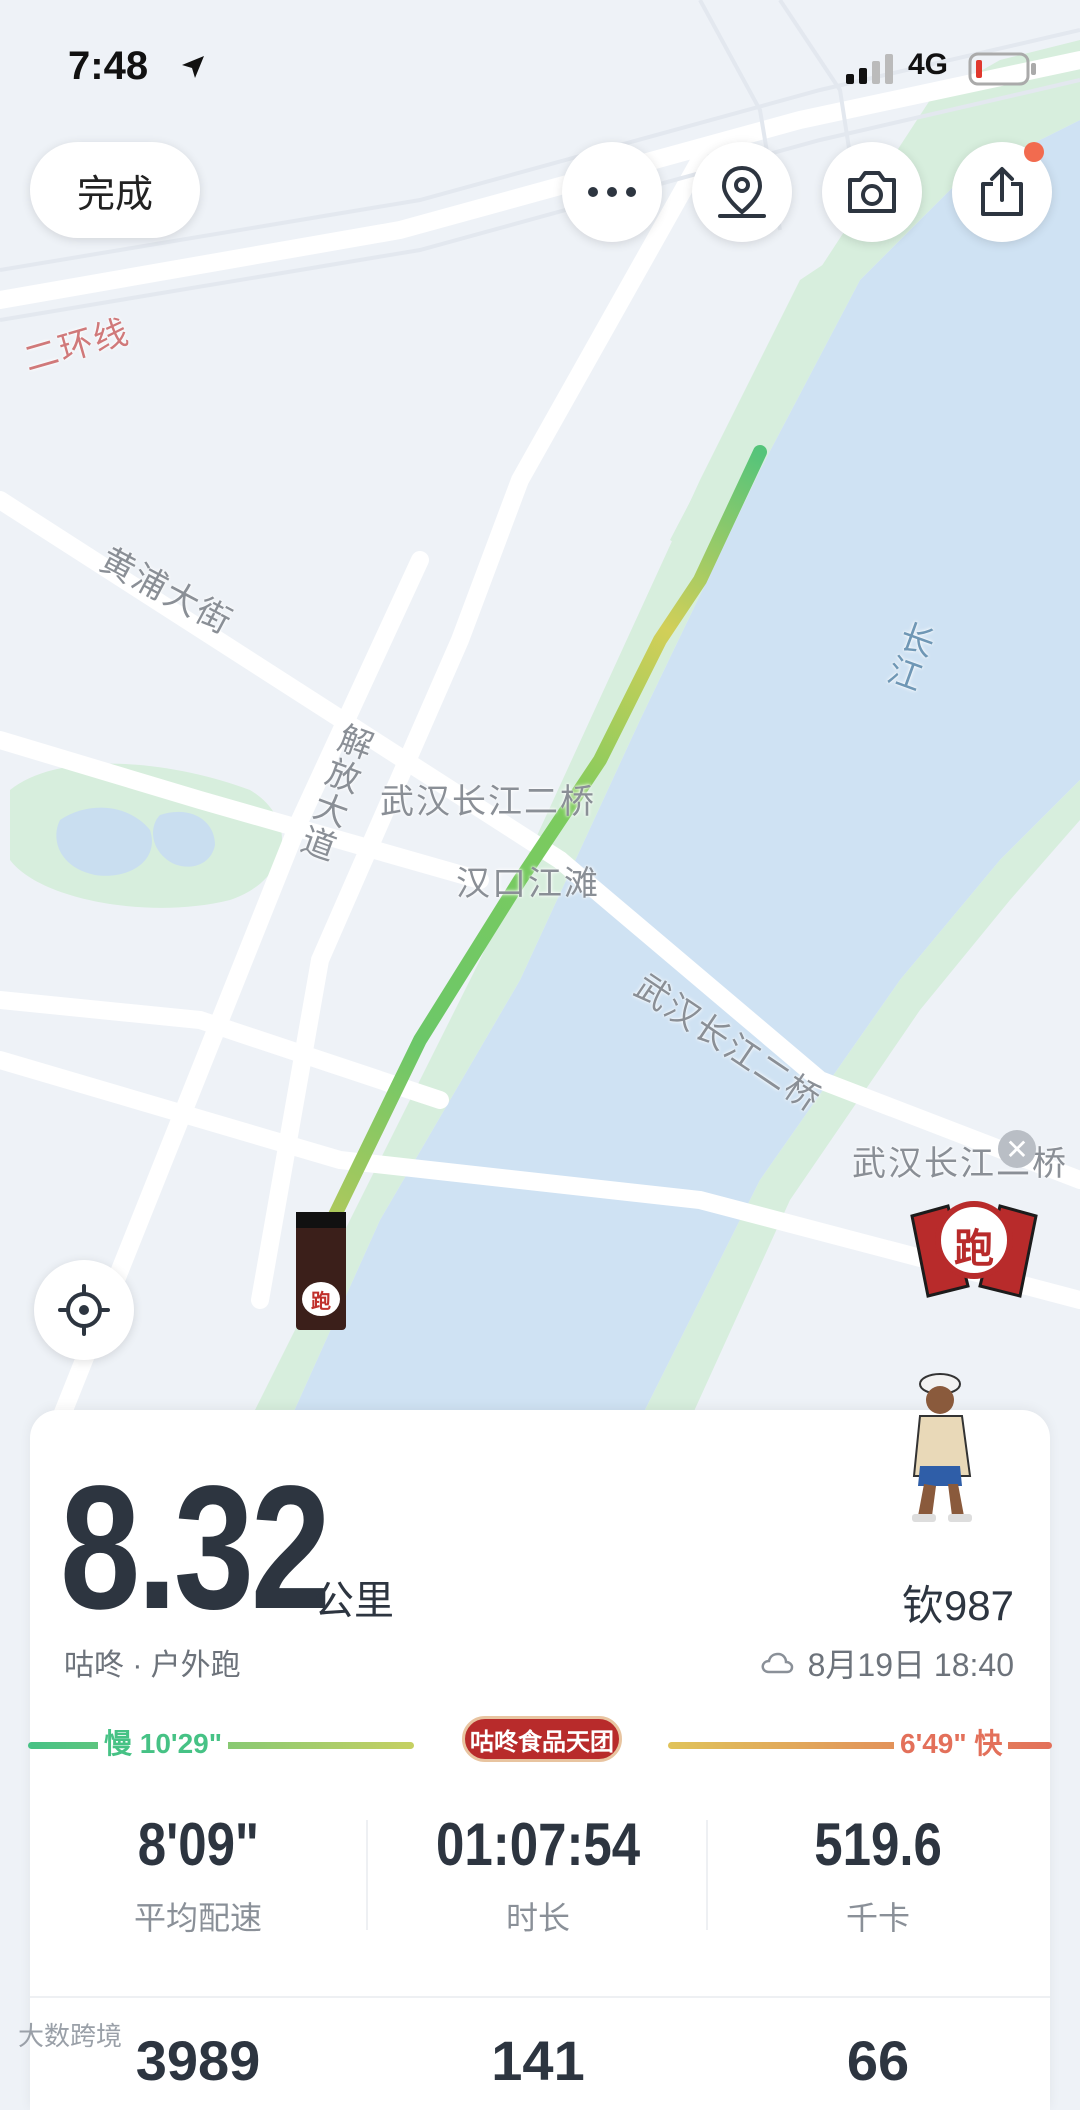  I want to click on map-label-bridge-c: 武汉长江二桥, so click(960, 1164).